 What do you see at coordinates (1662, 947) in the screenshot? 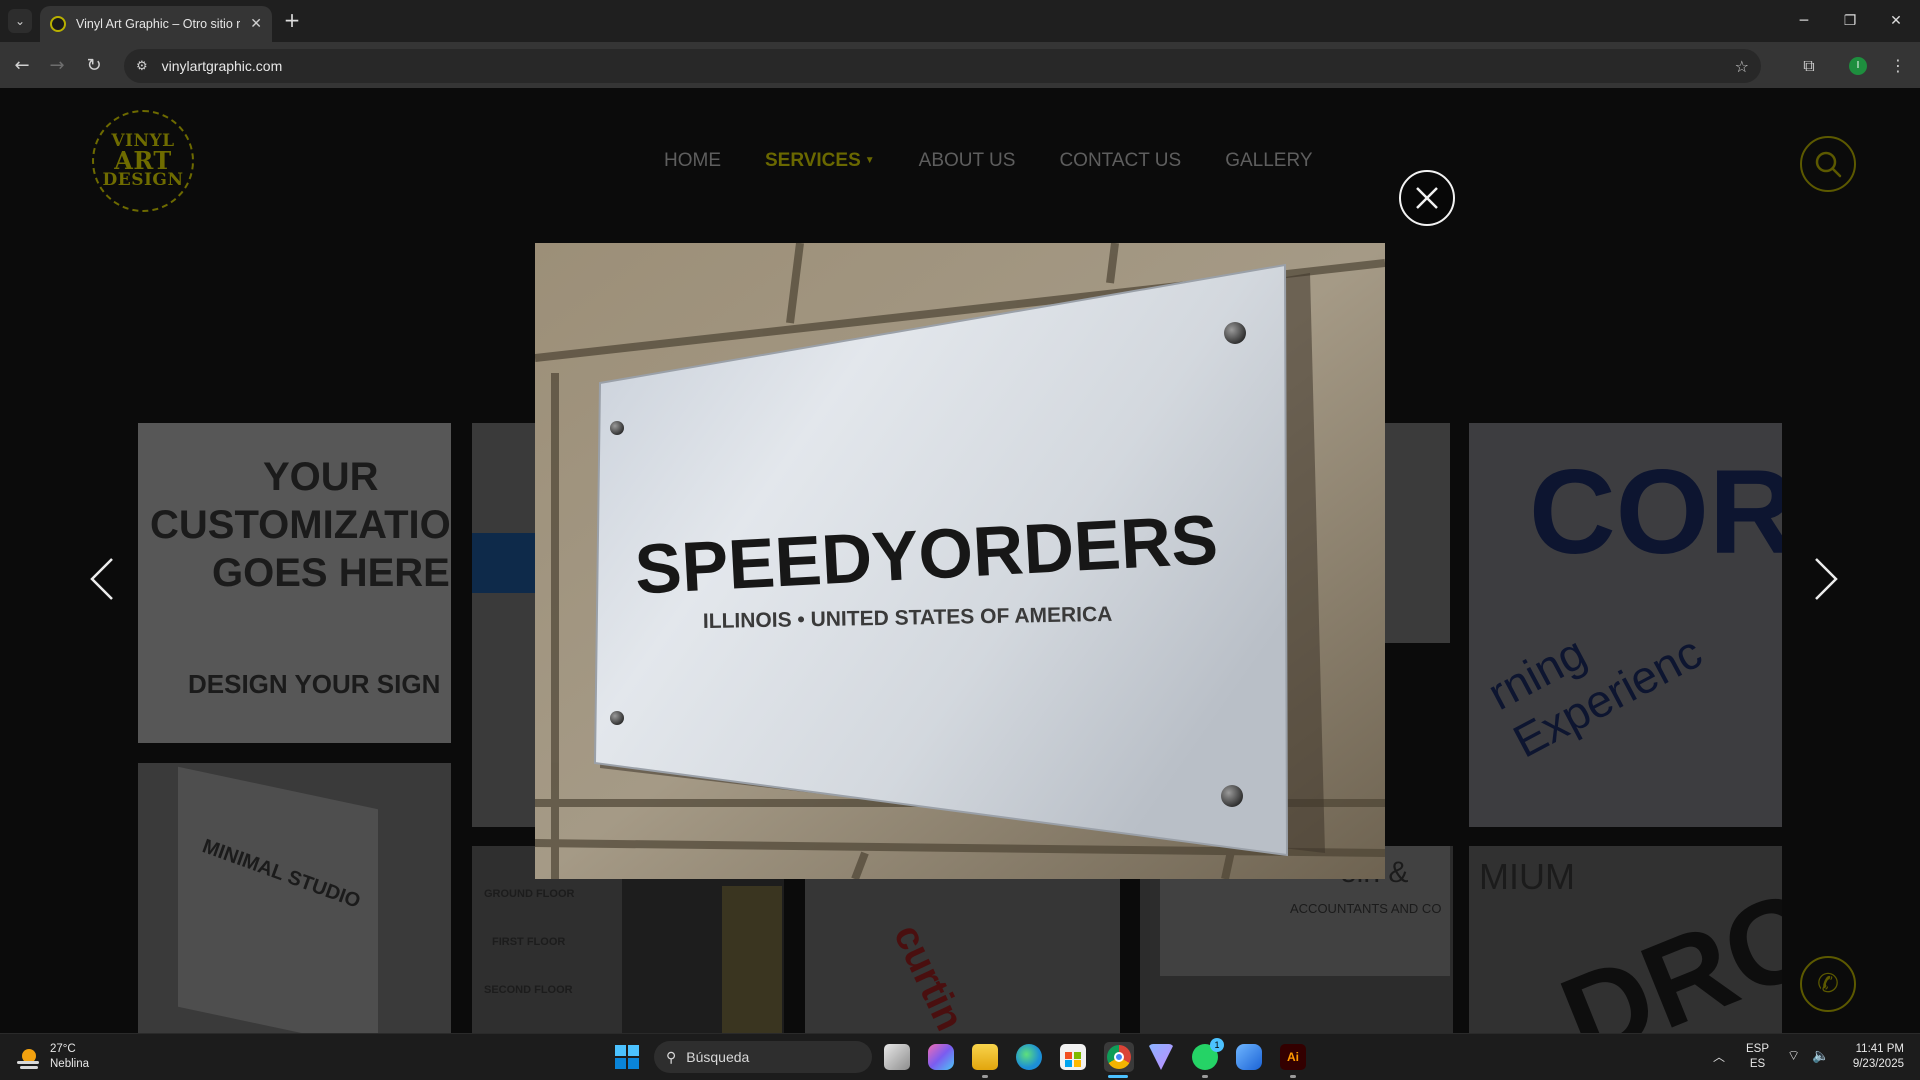
I see `tile-text: DRO` at bounding box center [1662, 947].